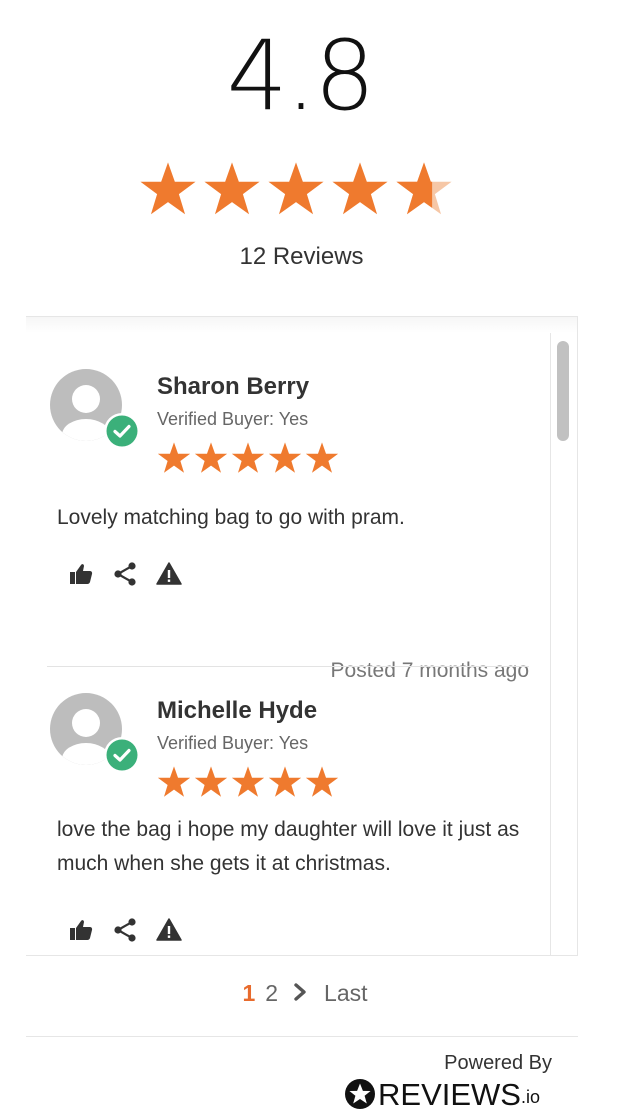 The width and height of the screenshot is (630, 1114). Describe the element at coordinates (301, 76) in the screenshot. I see `average-rating: 4.8` at that location.